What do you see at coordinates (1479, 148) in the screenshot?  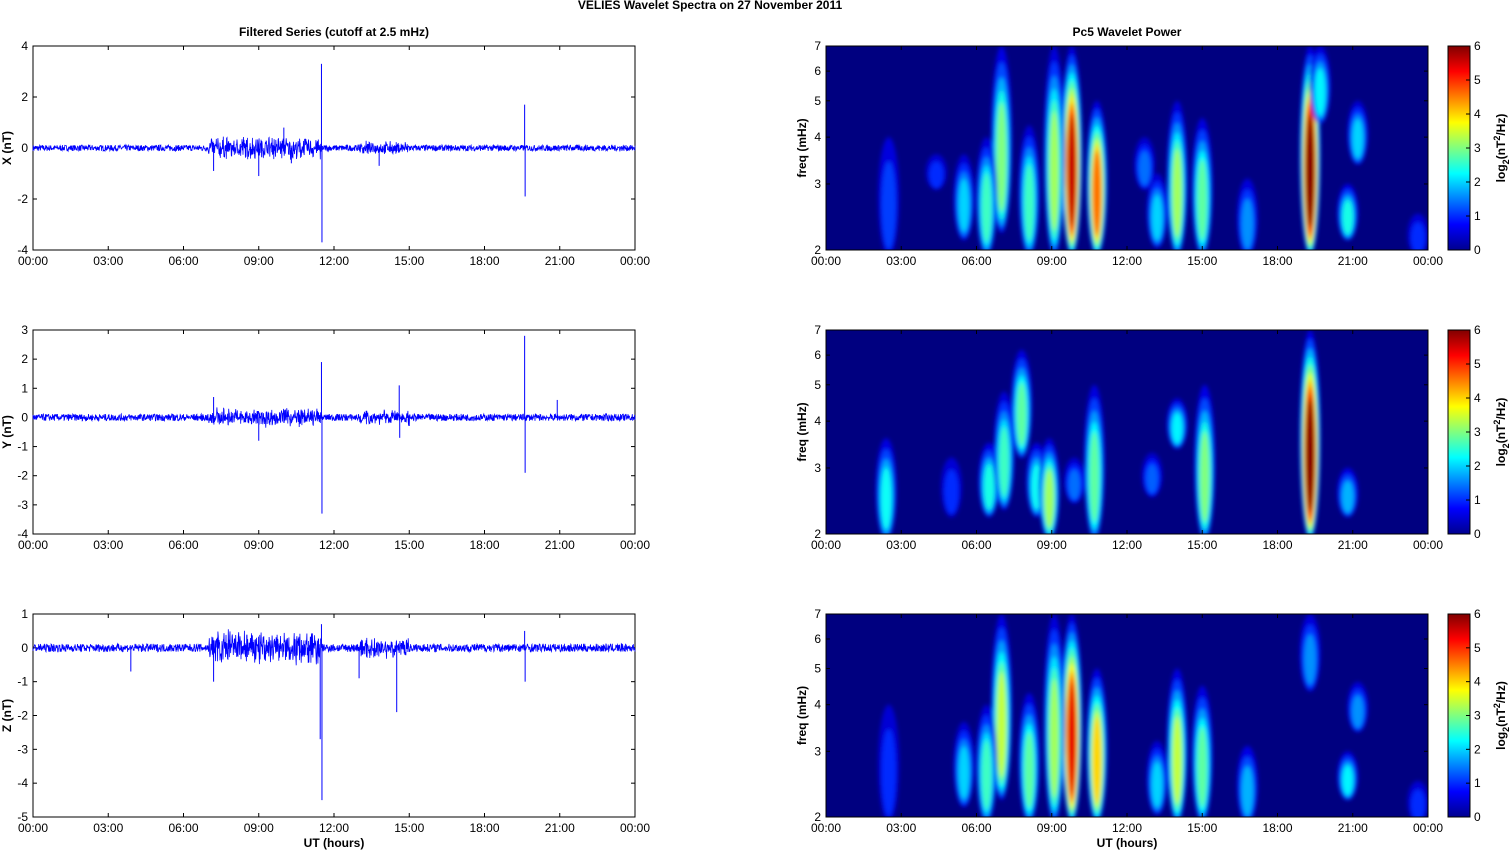 I see `colorbar: 0 1 2 3 4 5 6 log2(nT2/Hz)` at bounding box center [1479, 148].